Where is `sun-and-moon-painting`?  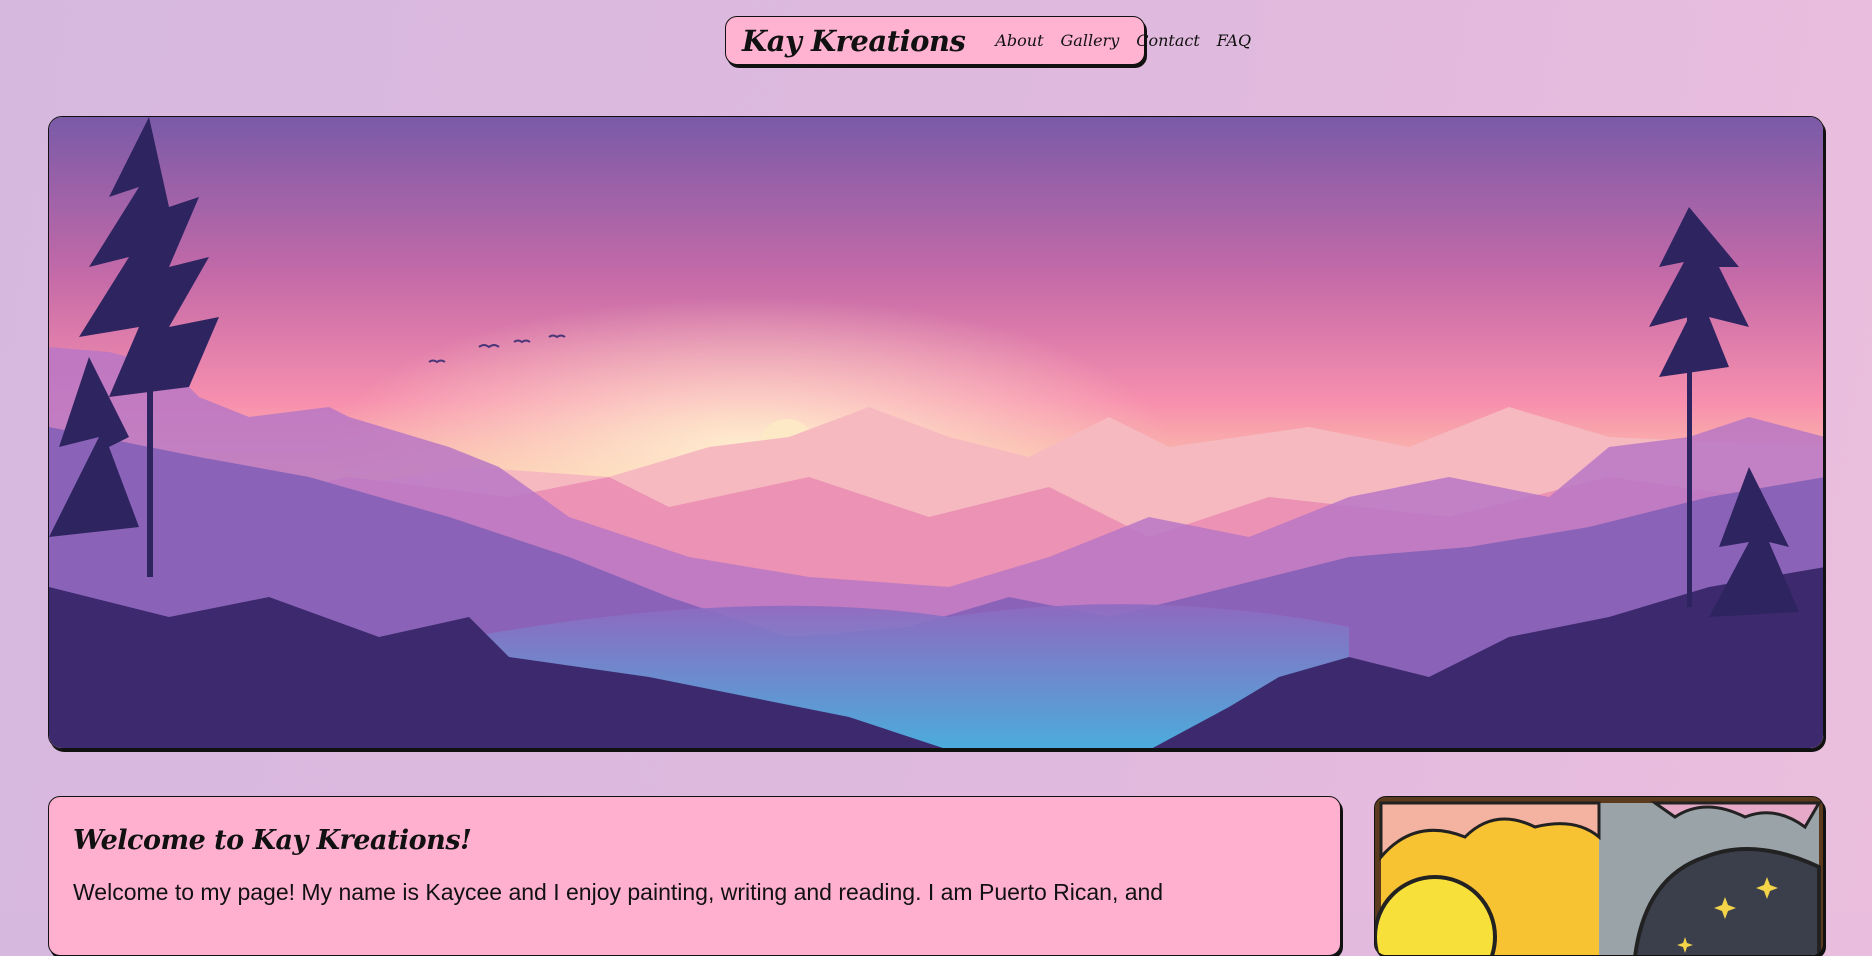
sun-and-moon-painting is located at coordinates (1599, 876).